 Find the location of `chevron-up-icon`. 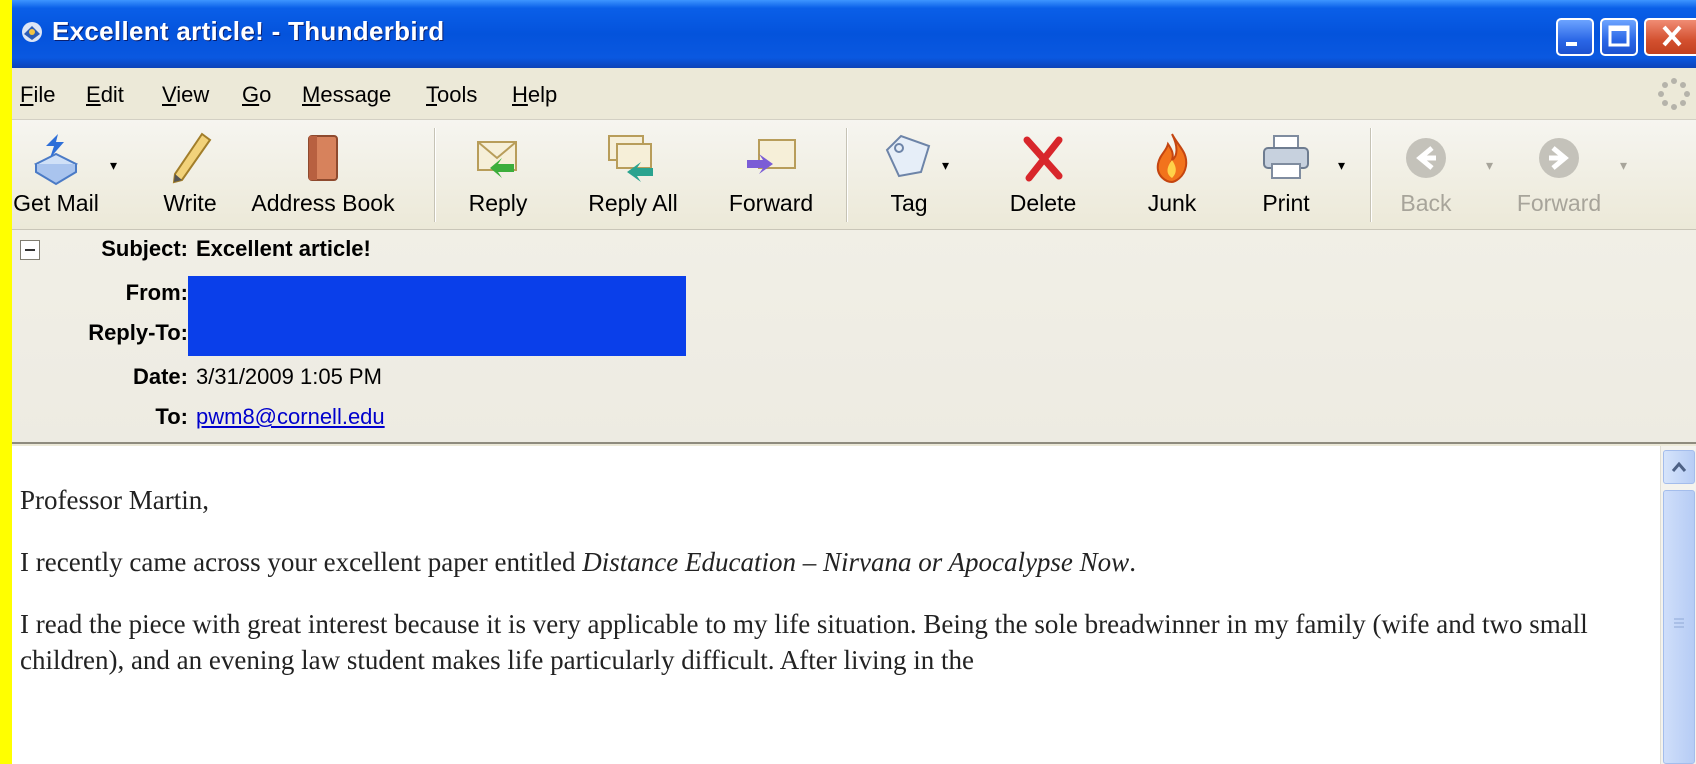

chevron-up-icon is located at coordinates (1679, 466).